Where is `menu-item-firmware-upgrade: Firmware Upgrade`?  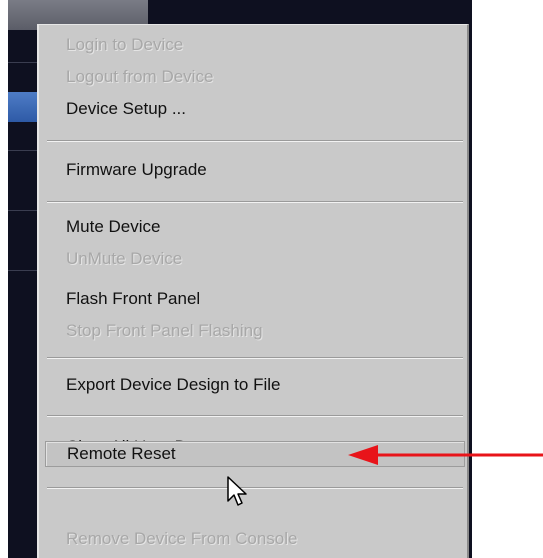 menu-item-firmware-upgrade: Firmware Upgrade is located at coordinates (253, 170).